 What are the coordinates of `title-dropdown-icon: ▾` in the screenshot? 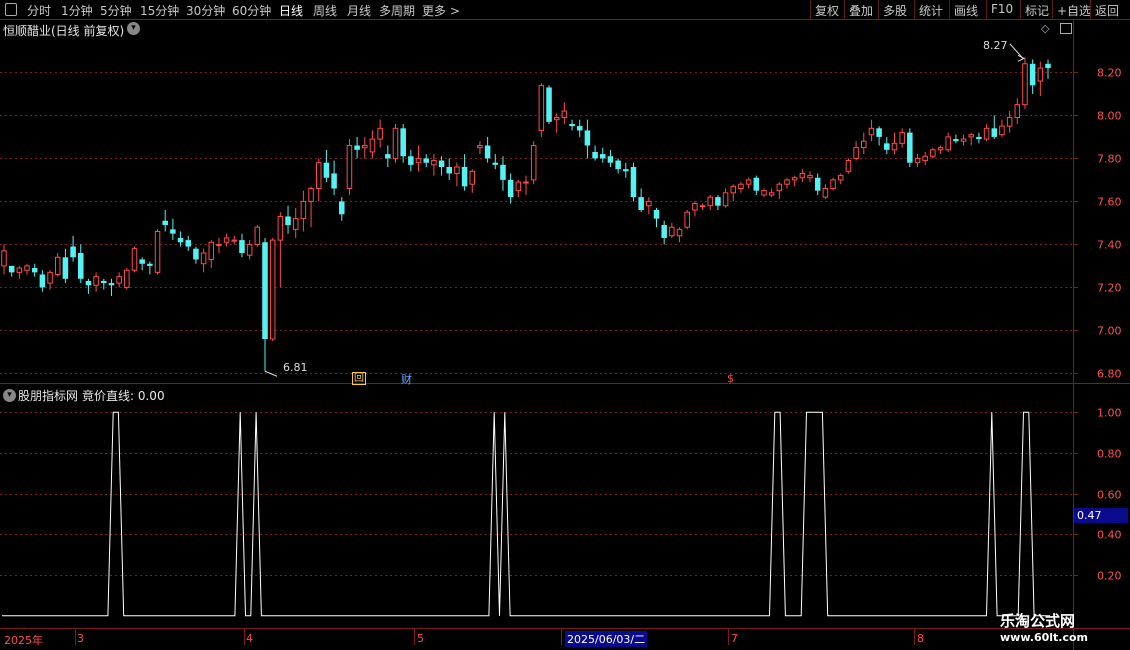 It's located at (133, 28).